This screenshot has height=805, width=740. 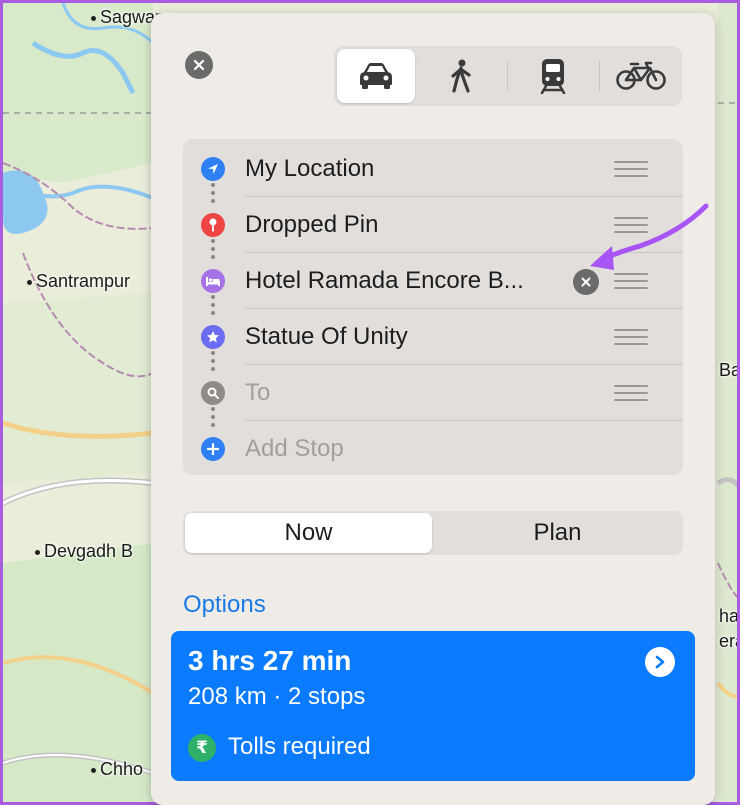 I want to click on route-details-button, so click(x=660, y=662).